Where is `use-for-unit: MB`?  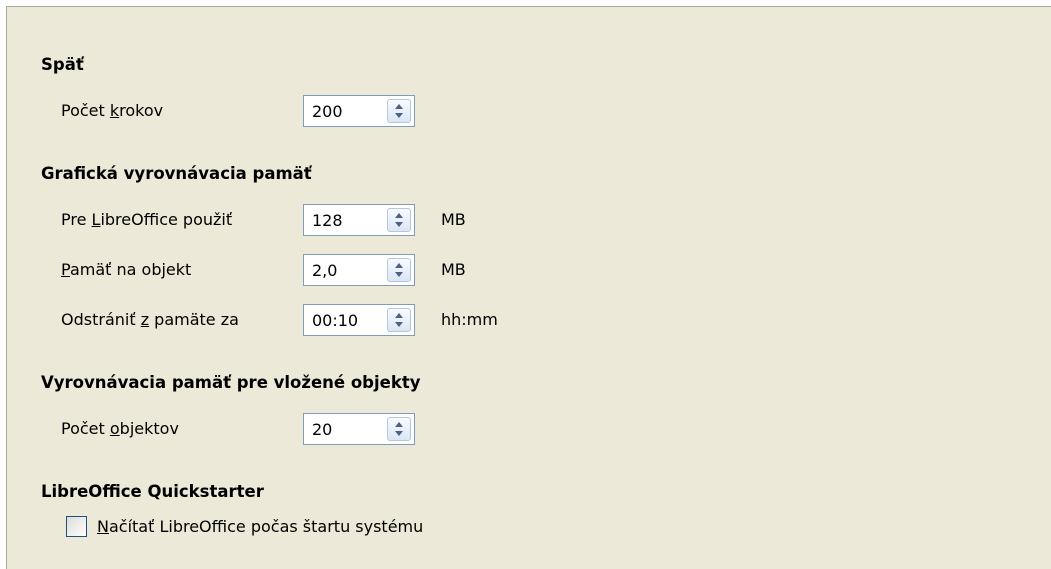 use-for-unit: MB is located at coordinates (453, 219).